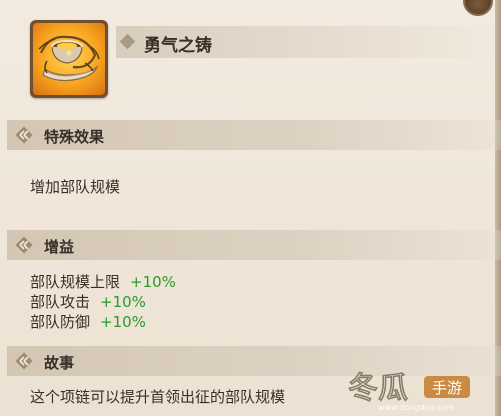  I want to click on watermark-domain: www.dongdua.com, so click(416, 407).